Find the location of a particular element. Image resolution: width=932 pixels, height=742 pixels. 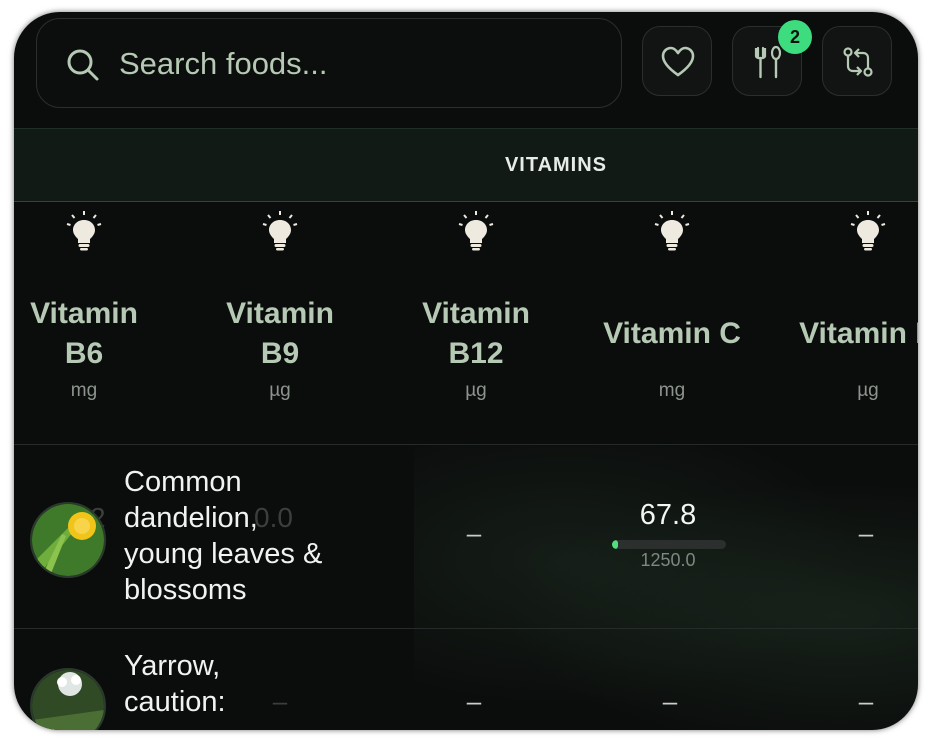

food-image-yarrow is located at coordinates (68, 699).